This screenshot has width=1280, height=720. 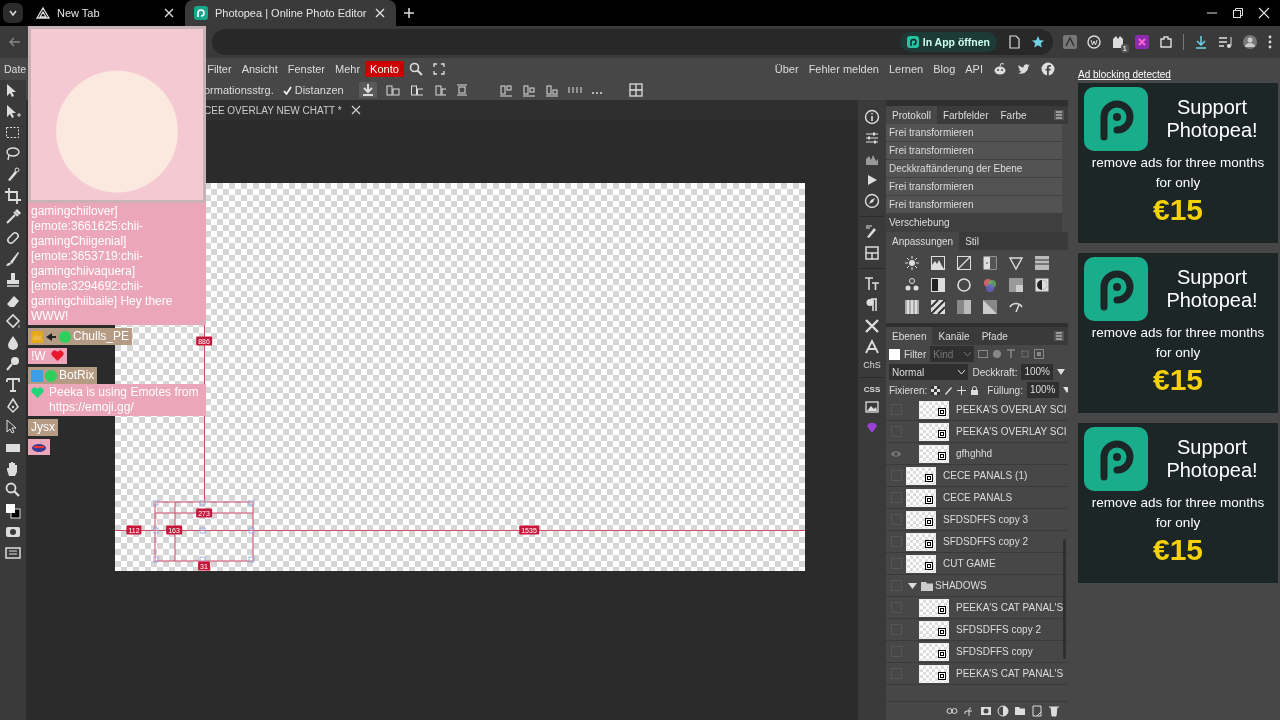 What do you see at coordinates (912, 307) in the screenshot?
I see `gradient-bars-icon` at bounding box center [912, 307].